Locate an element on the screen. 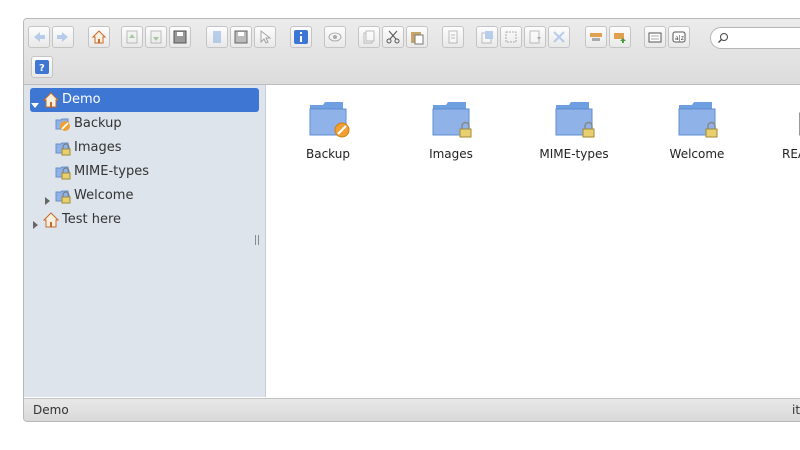 The image size is (800, 450). sort-icon is located at coordinates (596, 37).